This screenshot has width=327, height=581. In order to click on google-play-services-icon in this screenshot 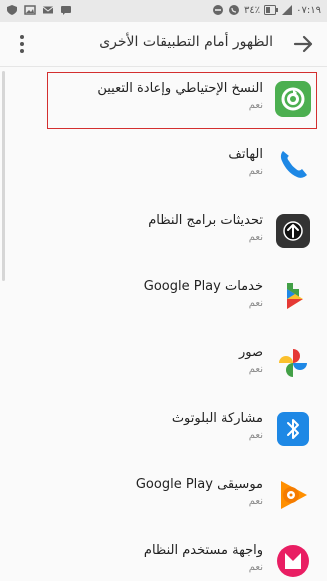, I will do `click(295, 296)`.